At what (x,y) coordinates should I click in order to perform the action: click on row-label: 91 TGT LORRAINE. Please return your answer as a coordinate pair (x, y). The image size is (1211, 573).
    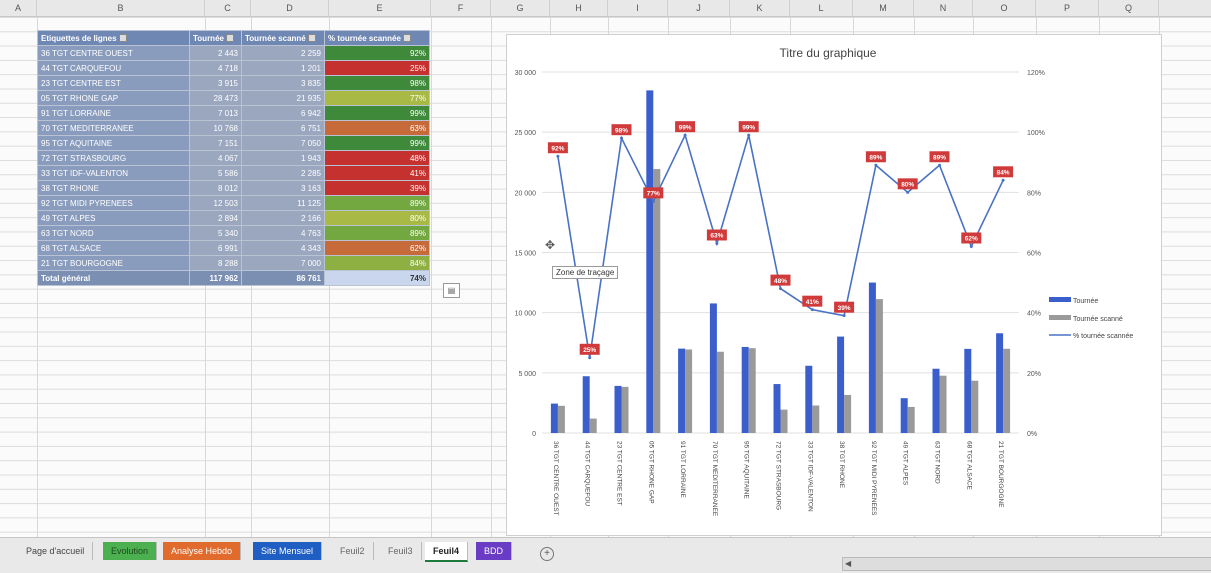
    Looking at the image, I should click on (113, 113).